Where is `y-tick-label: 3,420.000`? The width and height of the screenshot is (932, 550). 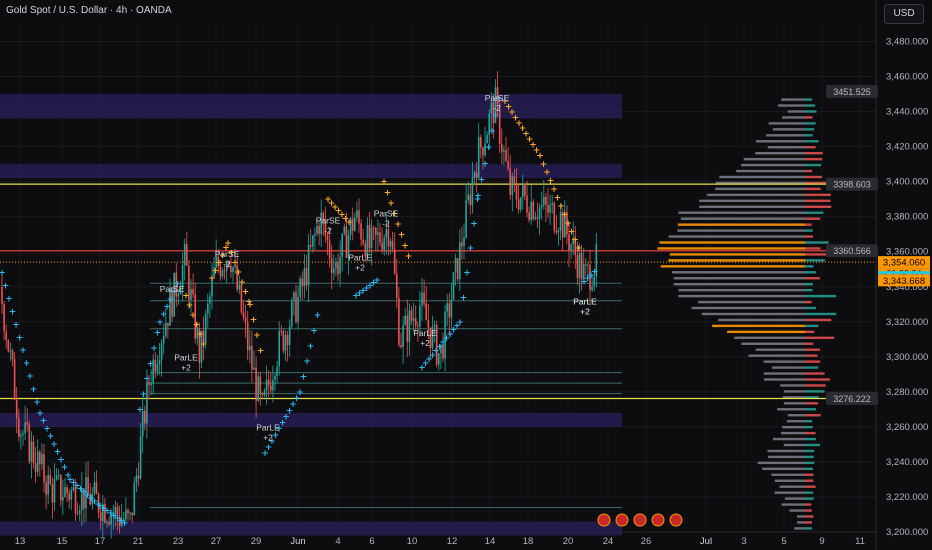
y-tick-label: 3,420.000 is located at coordinates (907, 147).